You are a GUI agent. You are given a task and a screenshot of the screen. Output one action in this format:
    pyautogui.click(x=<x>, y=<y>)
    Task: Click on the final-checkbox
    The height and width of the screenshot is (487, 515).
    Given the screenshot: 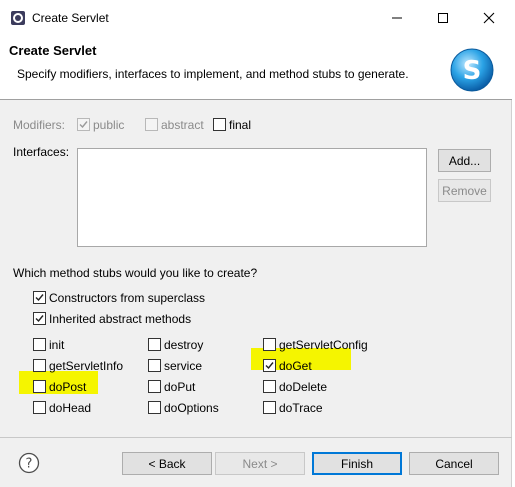 What is the action you would take?
    pyautogui.click(x=219, y=124)
    